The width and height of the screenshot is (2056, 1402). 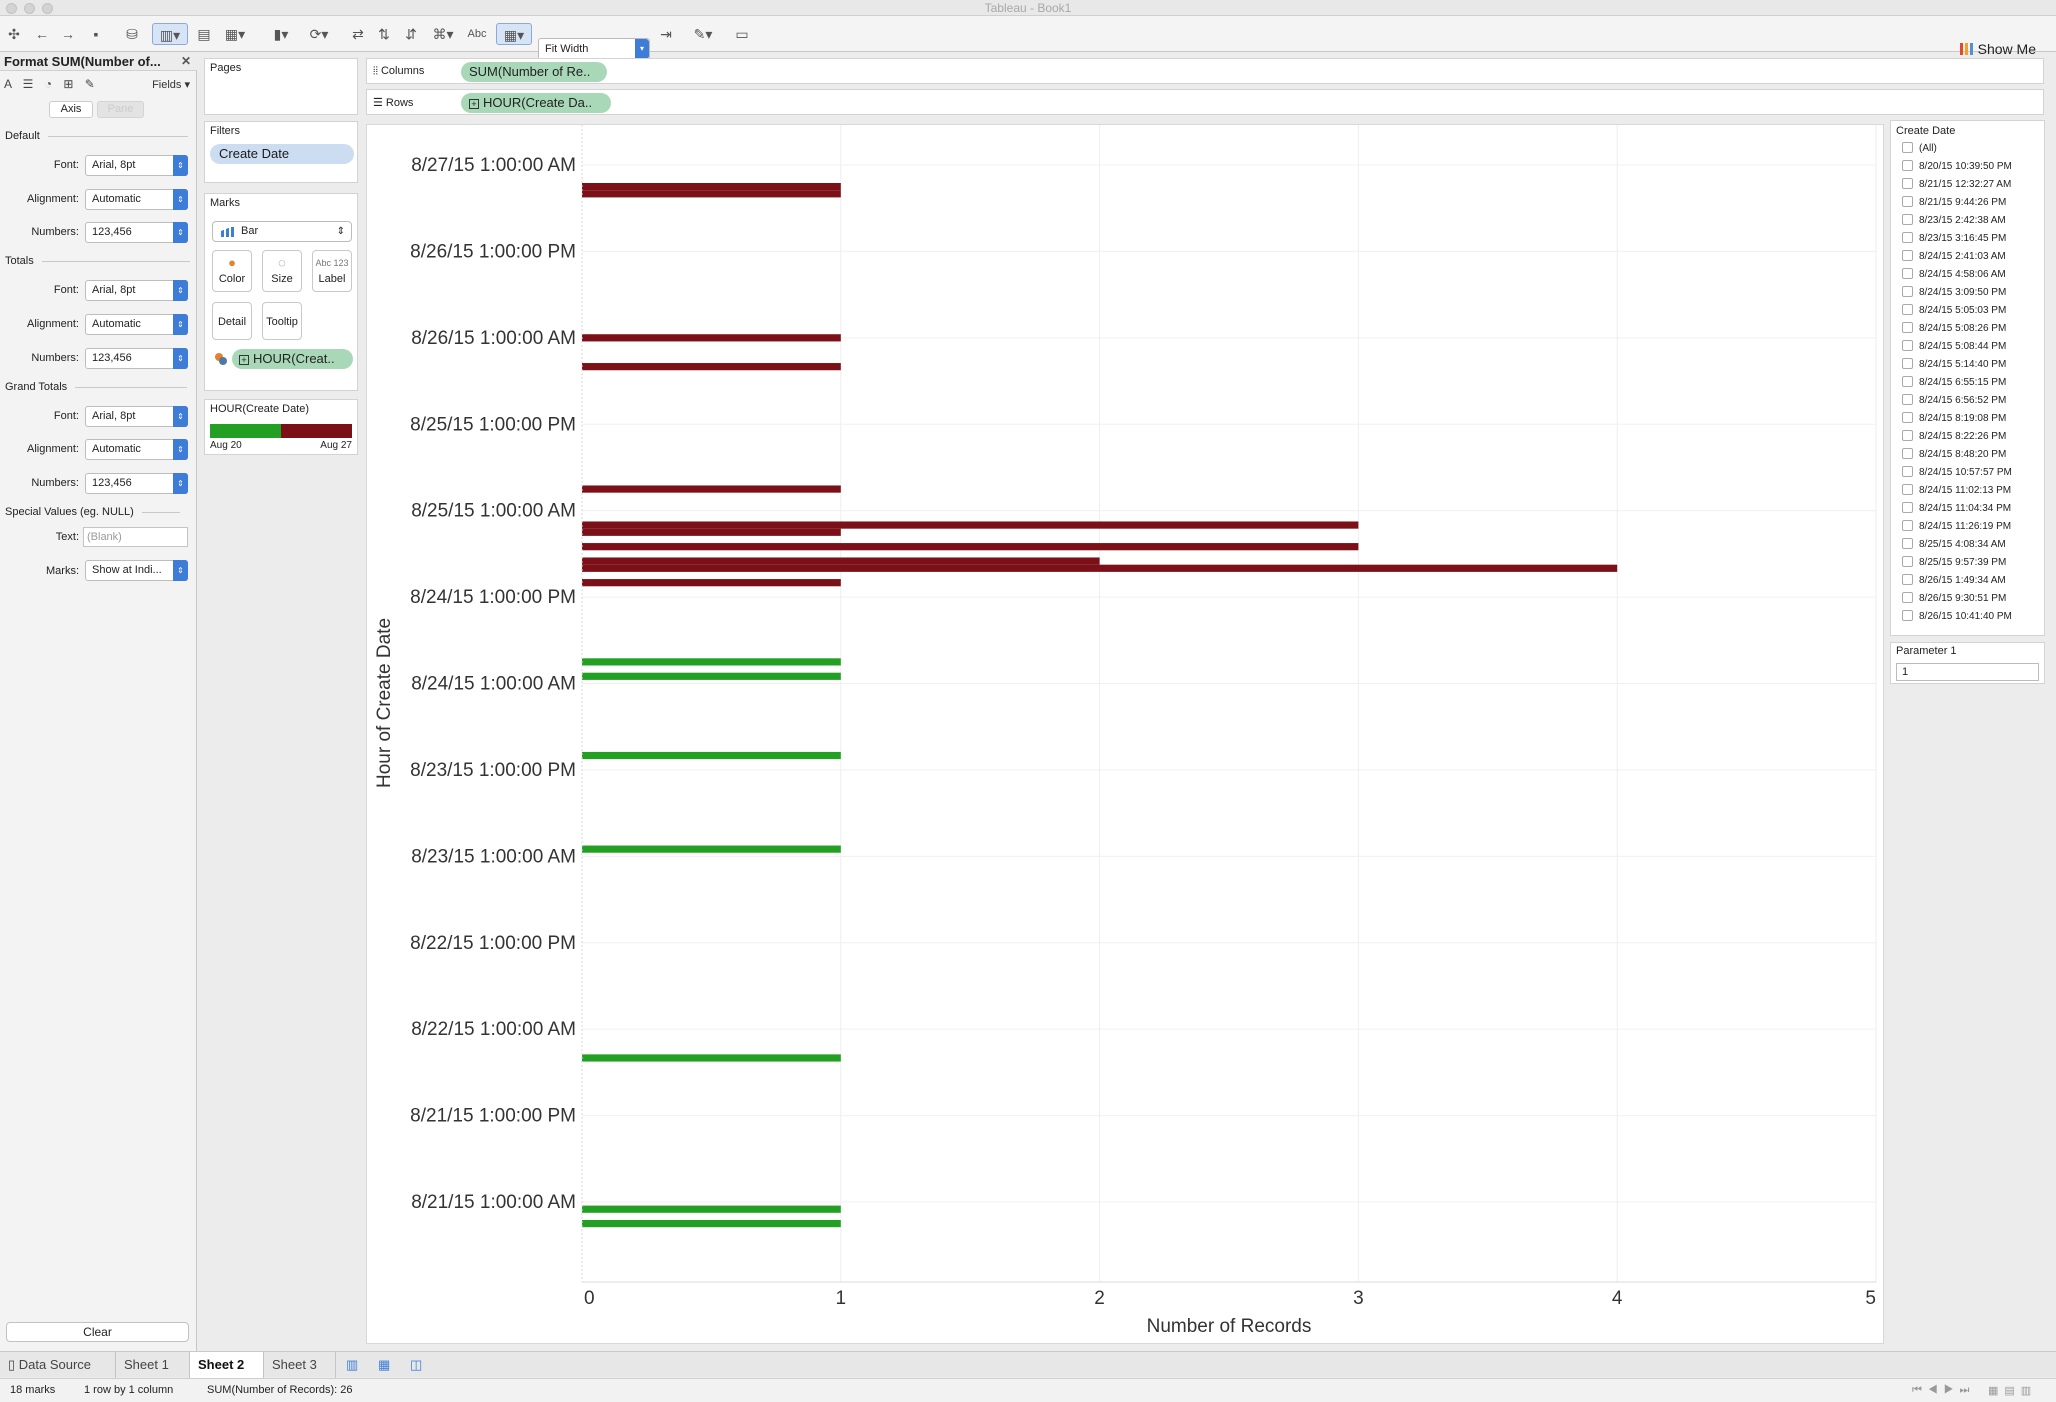 What do you see at coordinates (300, 1365) in the screenshot?
I see `tab-sheet-3: Sheet 3` at bounding box center [300, 1365].